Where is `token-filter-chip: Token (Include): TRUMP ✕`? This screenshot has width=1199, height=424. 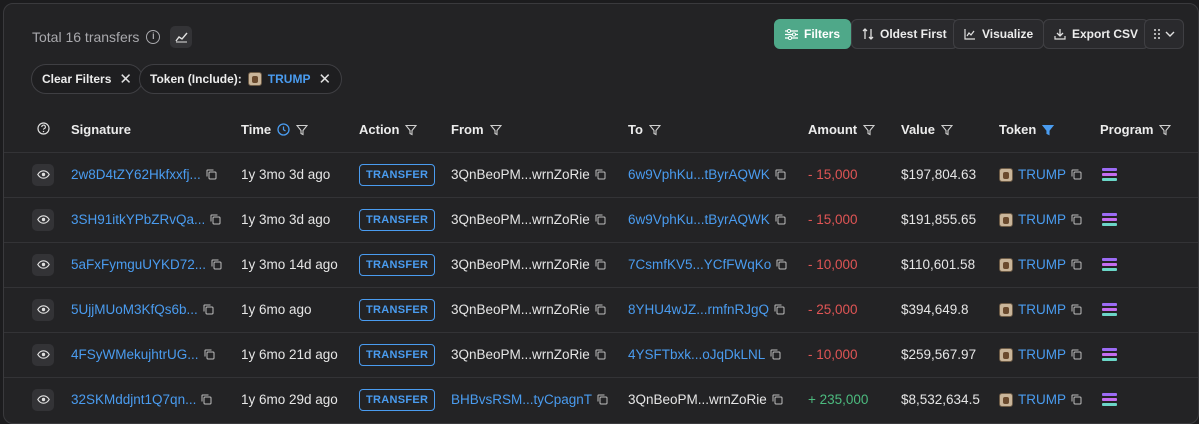
token-filter-chip: Token (Include): TRUMP ✕ is located at coordinates (241, 79).